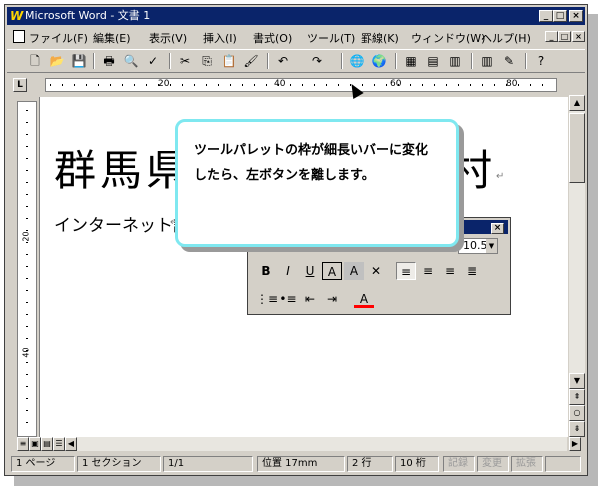 The height and width of the screenshot is (488, 600). Describe the element at coordinates (577, 148) in the screenshot. I see `scroll-thumb` at that location.